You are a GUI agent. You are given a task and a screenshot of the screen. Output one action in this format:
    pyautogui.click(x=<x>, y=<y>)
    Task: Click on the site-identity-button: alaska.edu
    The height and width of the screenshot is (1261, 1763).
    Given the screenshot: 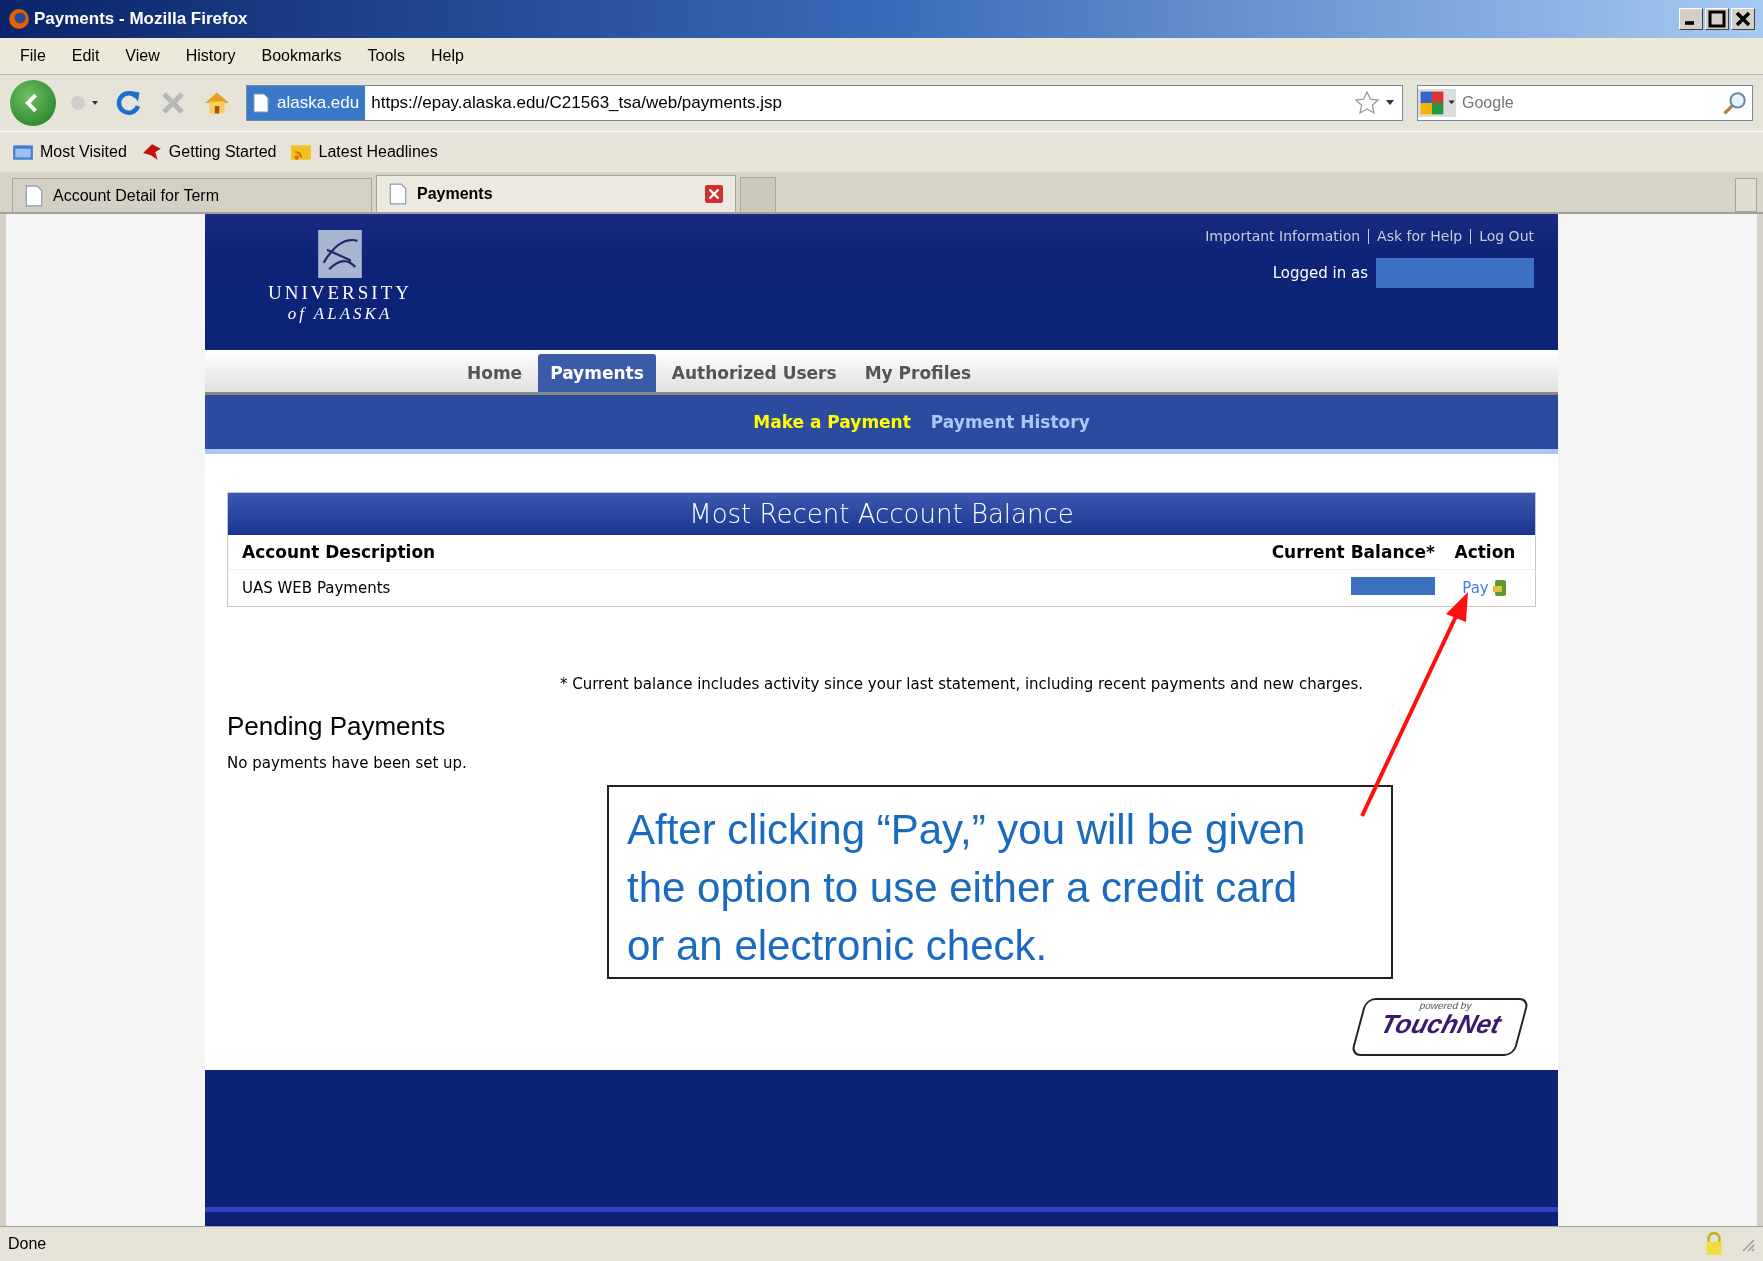 What is the action you would take?
    pyautogui.click(x=306, y=103)
    